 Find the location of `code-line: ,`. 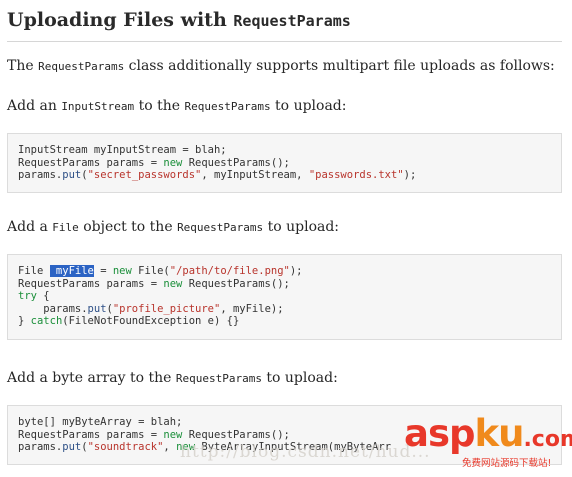

code-line: , is located at coordinates (170, 447).